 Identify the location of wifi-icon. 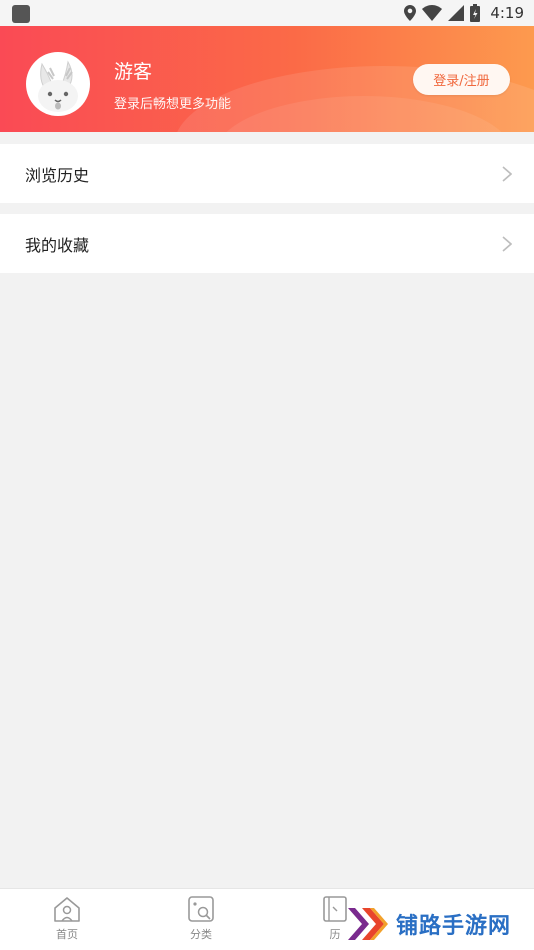
(432, 13).